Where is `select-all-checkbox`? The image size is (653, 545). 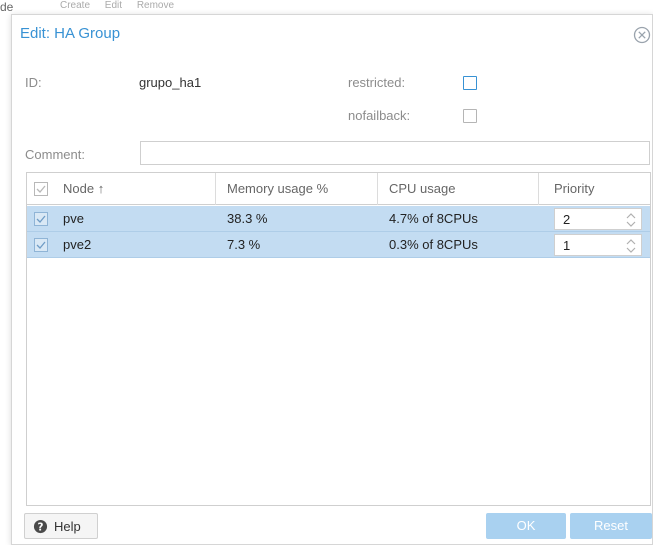
select-all-checkbox is located at coordinates (41, 189).